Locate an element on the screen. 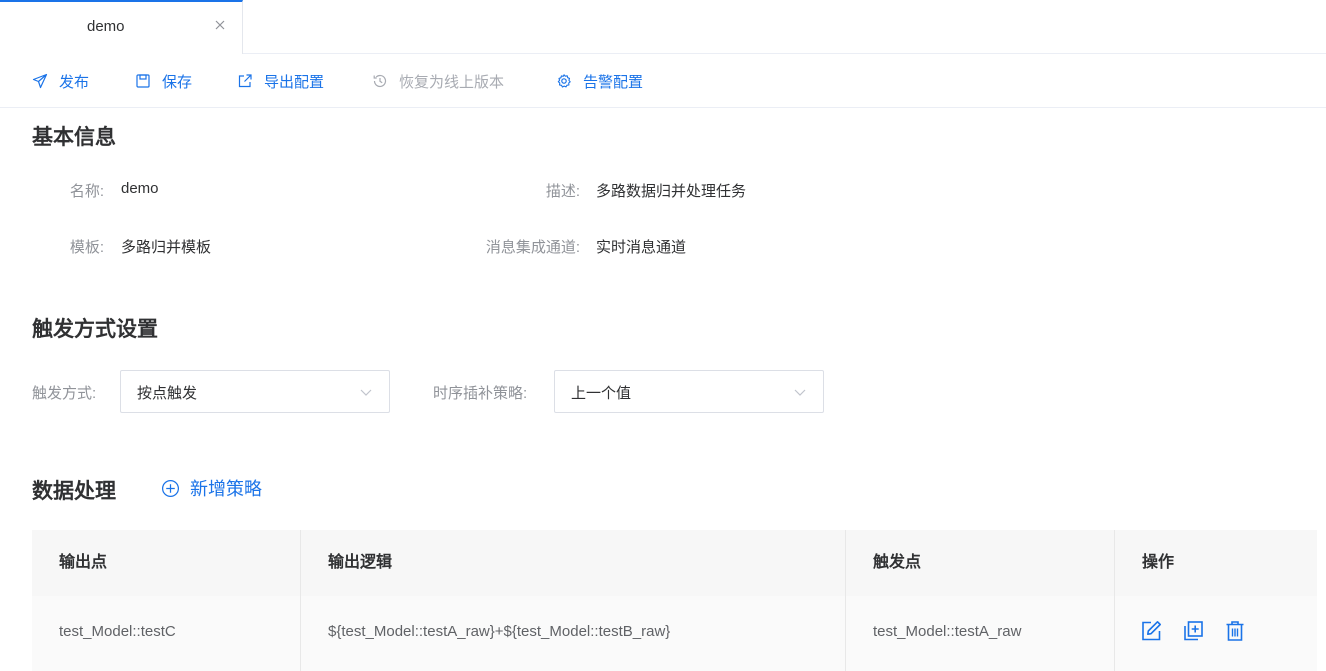 The height and width of the screenshot is (671, 1326). external-link-icon is located at coordinates (245, 81).